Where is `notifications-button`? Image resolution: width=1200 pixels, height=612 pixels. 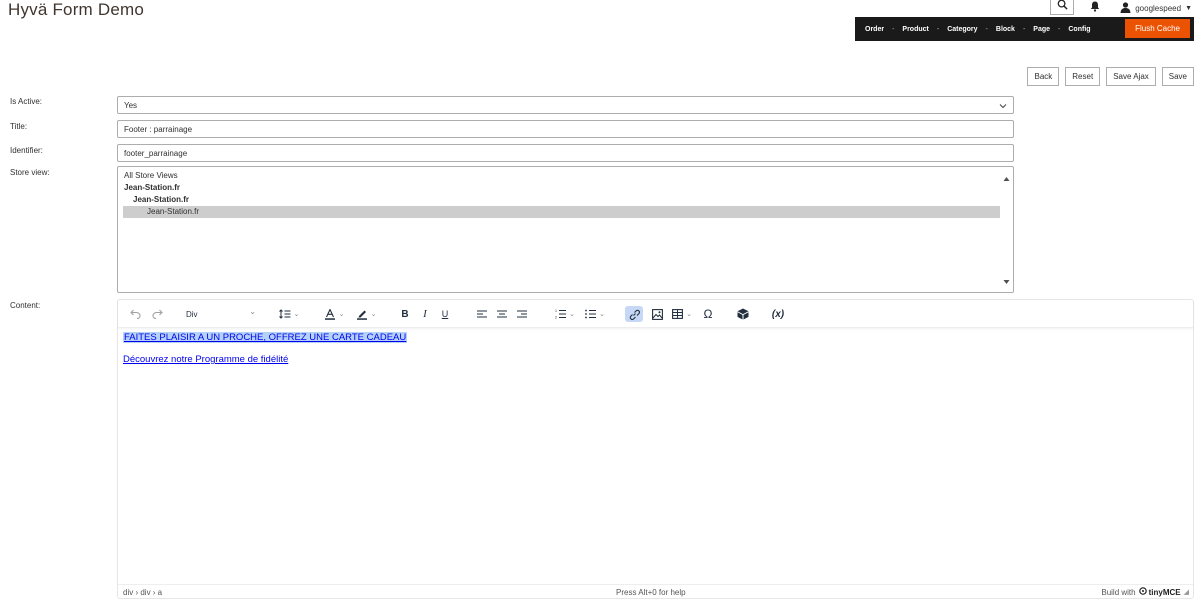 notifications-button is located at coordinates (1095, 8).